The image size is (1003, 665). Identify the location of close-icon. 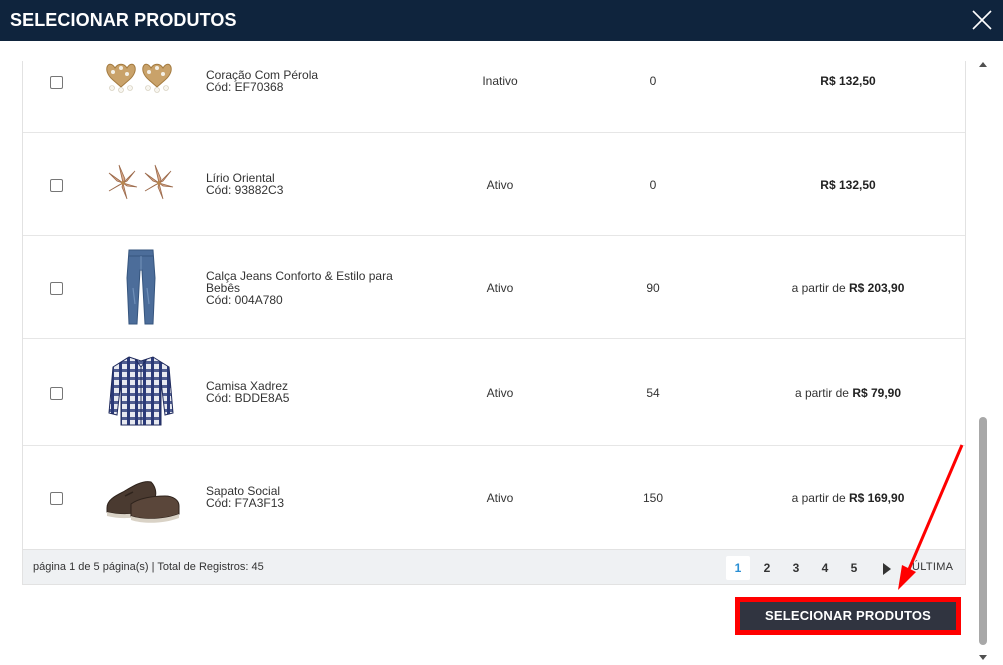
(982, 20).